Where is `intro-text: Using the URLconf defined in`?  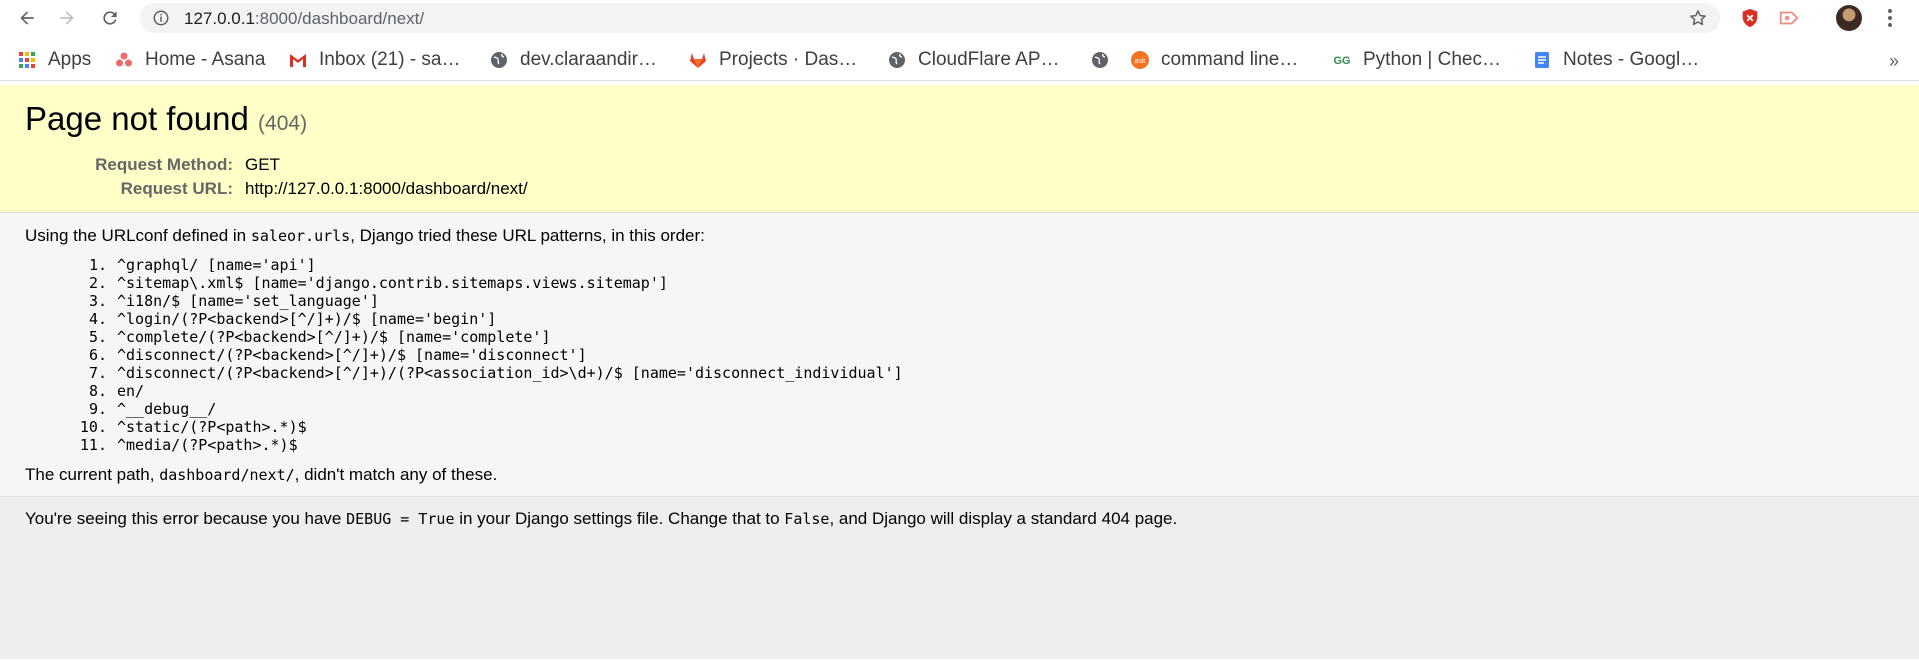 intro-text: Using the URLconf defined in is located at coordinates (138, 235).